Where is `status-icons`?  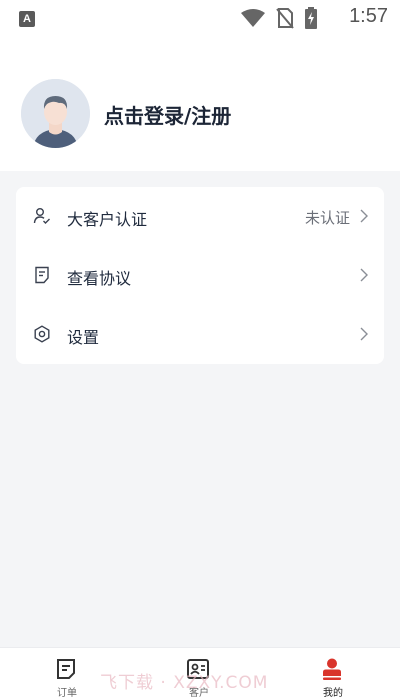
status-icons is located at coordinates (279, 18).